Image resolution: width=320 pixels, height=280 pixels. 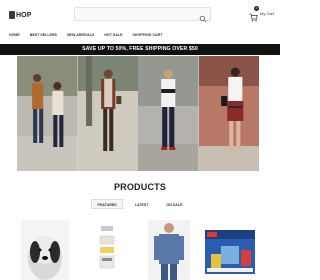 I want to click on search-input, so click(x=135, y=20).